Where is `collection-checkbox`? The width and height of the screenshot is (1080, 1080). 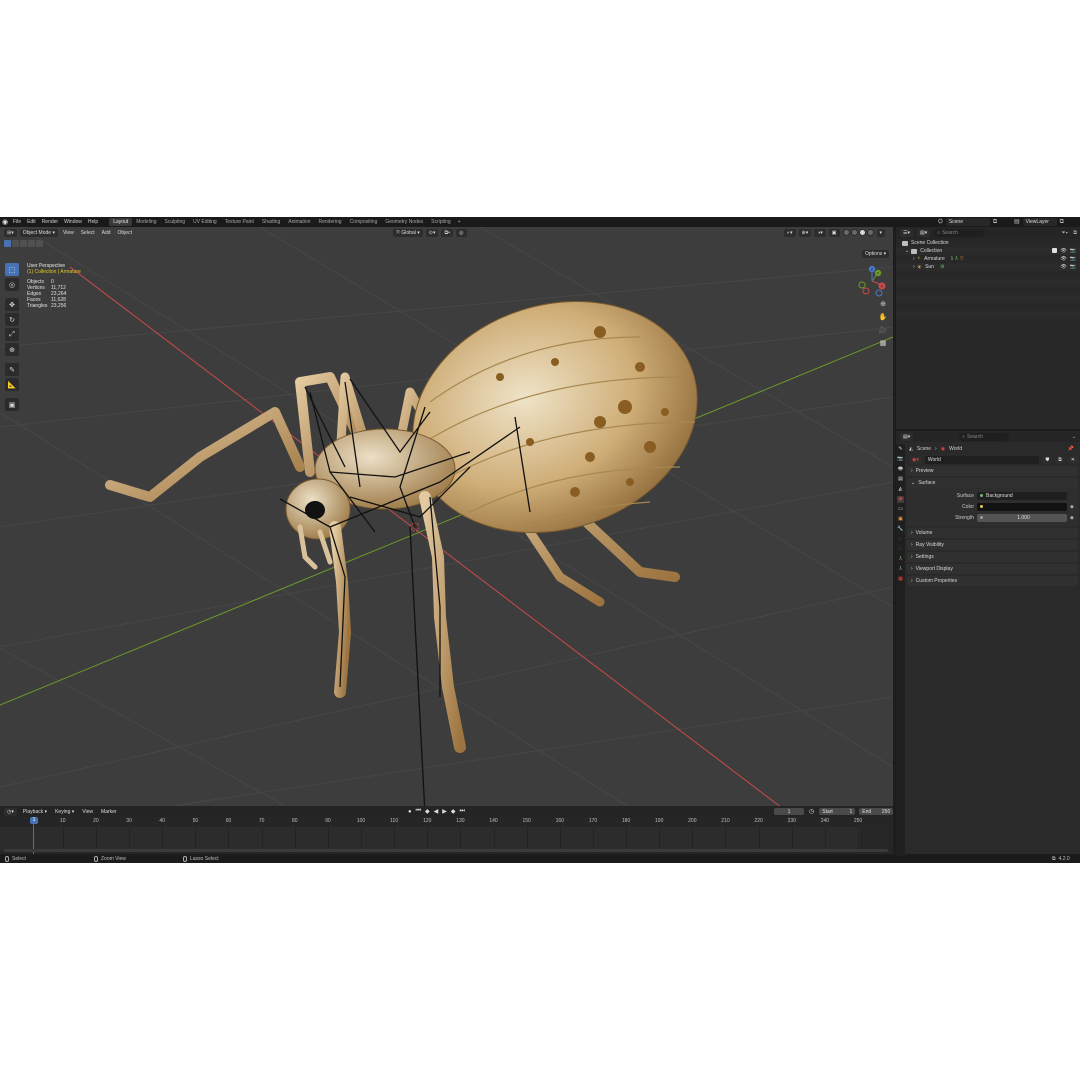 collection-checkbox is located at coordinates (1055, 250).